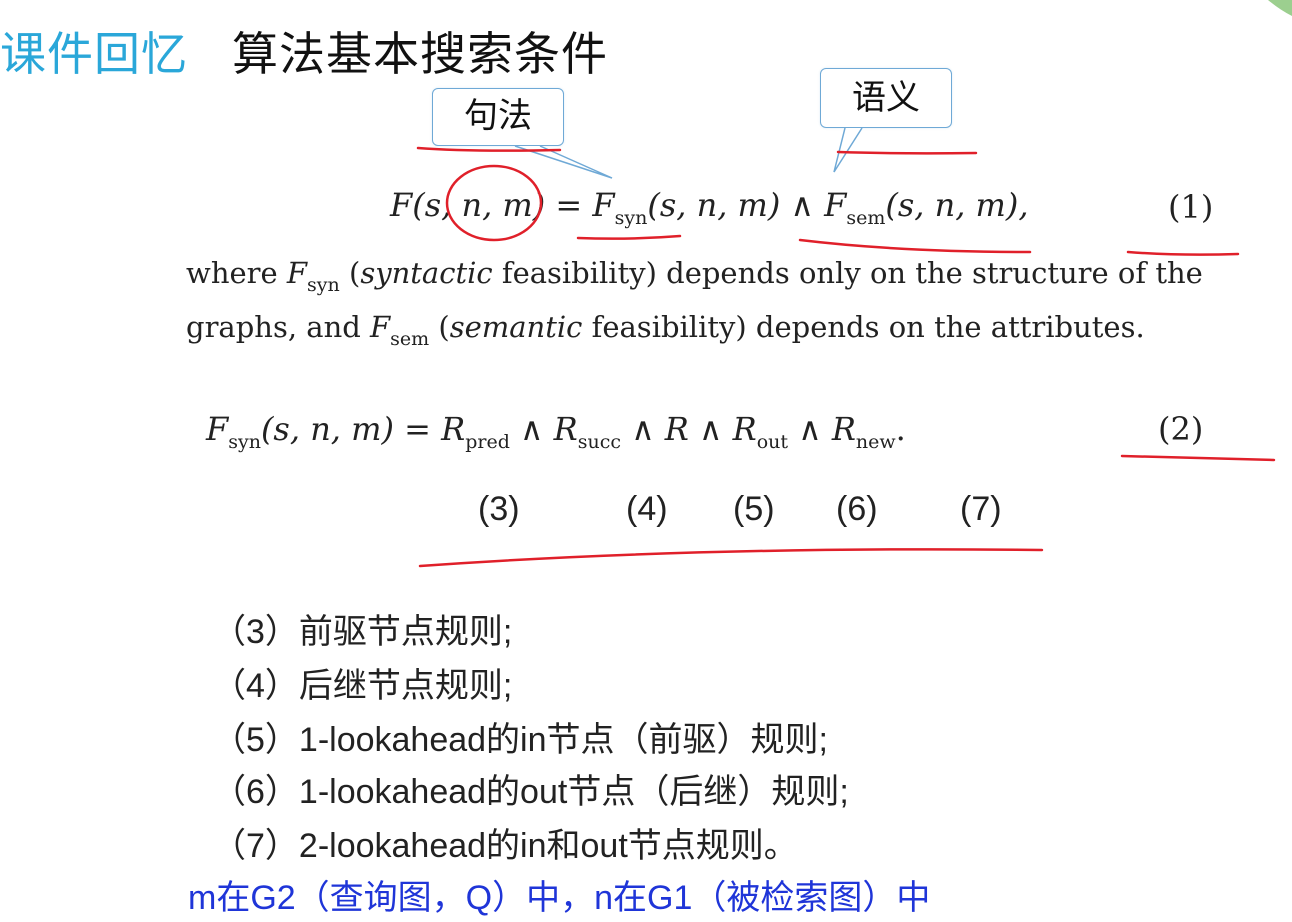  I want to click on red-underline-fsem, so click(915, 246).